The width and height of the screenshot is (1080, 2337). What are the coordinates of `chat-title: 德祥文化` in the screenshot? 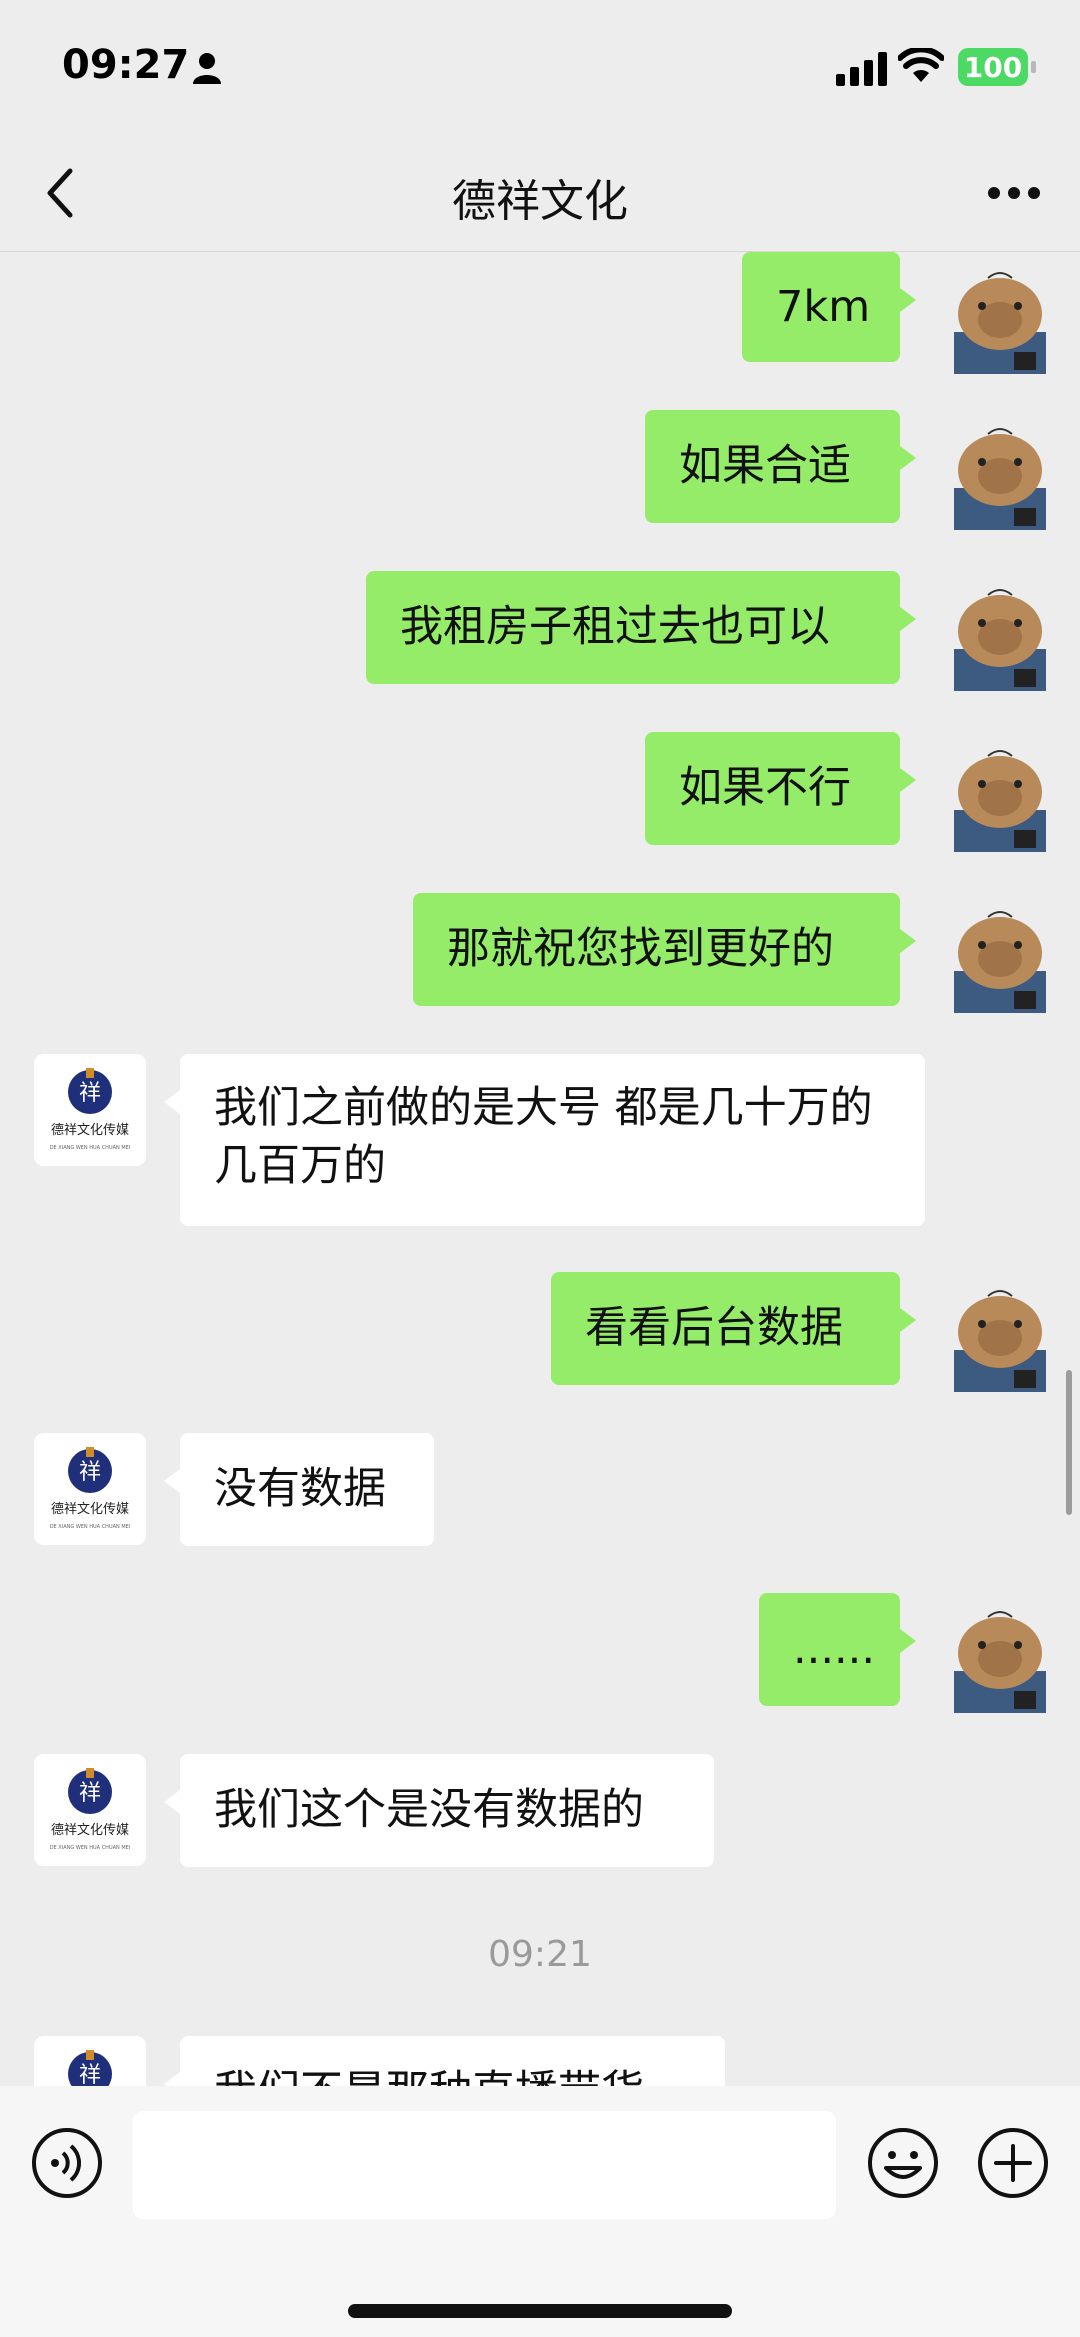 It's located at (540, 201).